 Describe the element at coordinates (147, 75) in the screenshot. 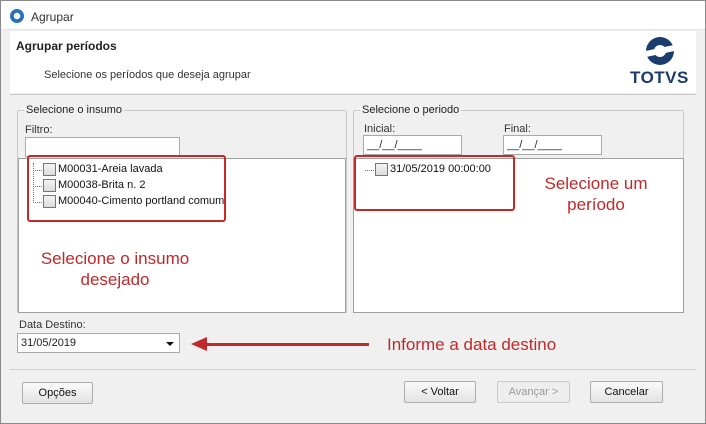

I see `page-subtitle: Selecione os períodos que deseja agrupar` at that location.